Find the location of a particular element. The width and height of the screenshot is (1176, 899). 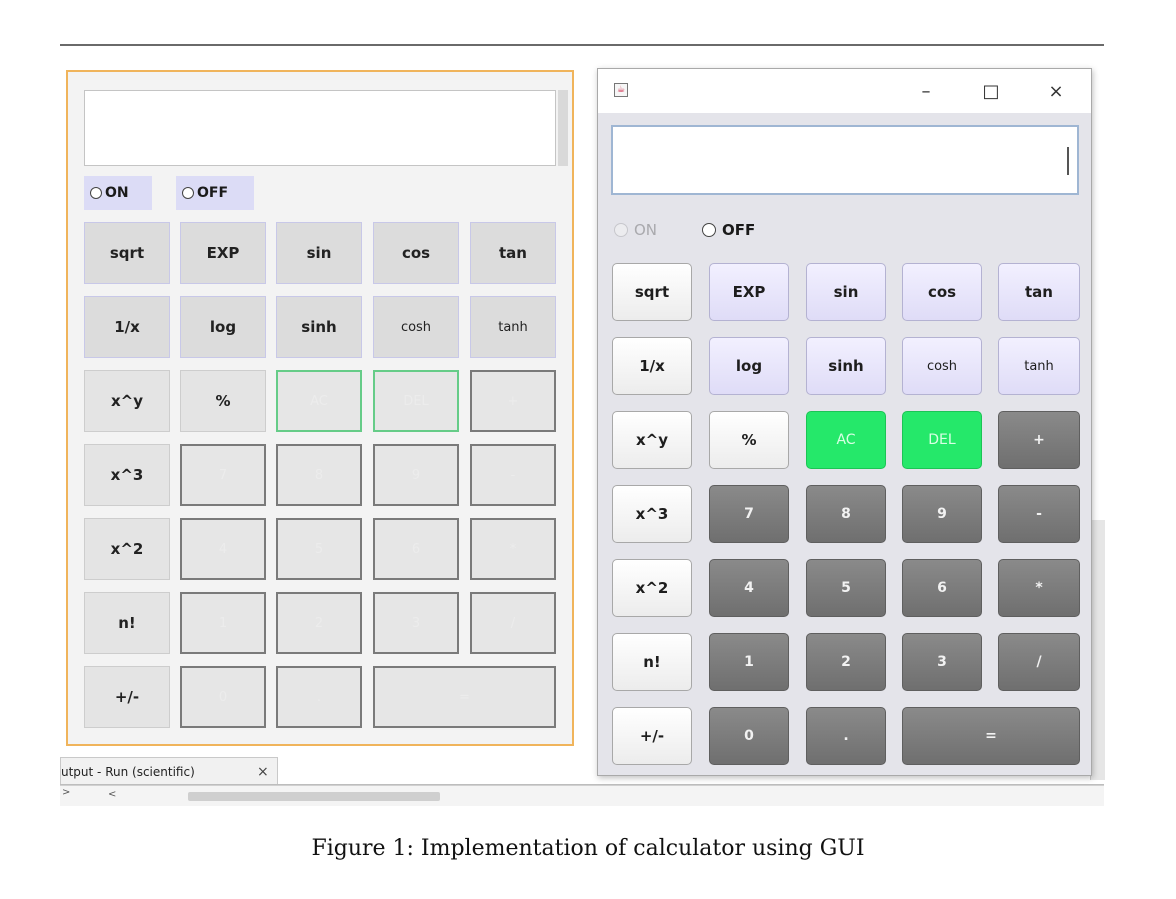

button-del: DEL is located at coordinates (942, 440).